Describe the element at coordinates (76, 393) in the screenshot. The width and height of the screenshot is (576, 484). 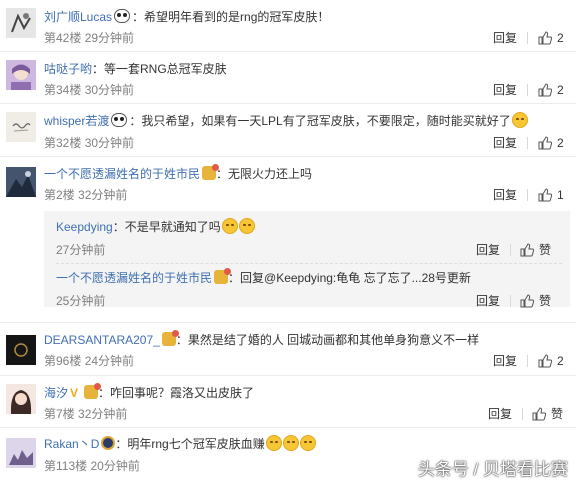
I see `verified-v-icon` at that location.